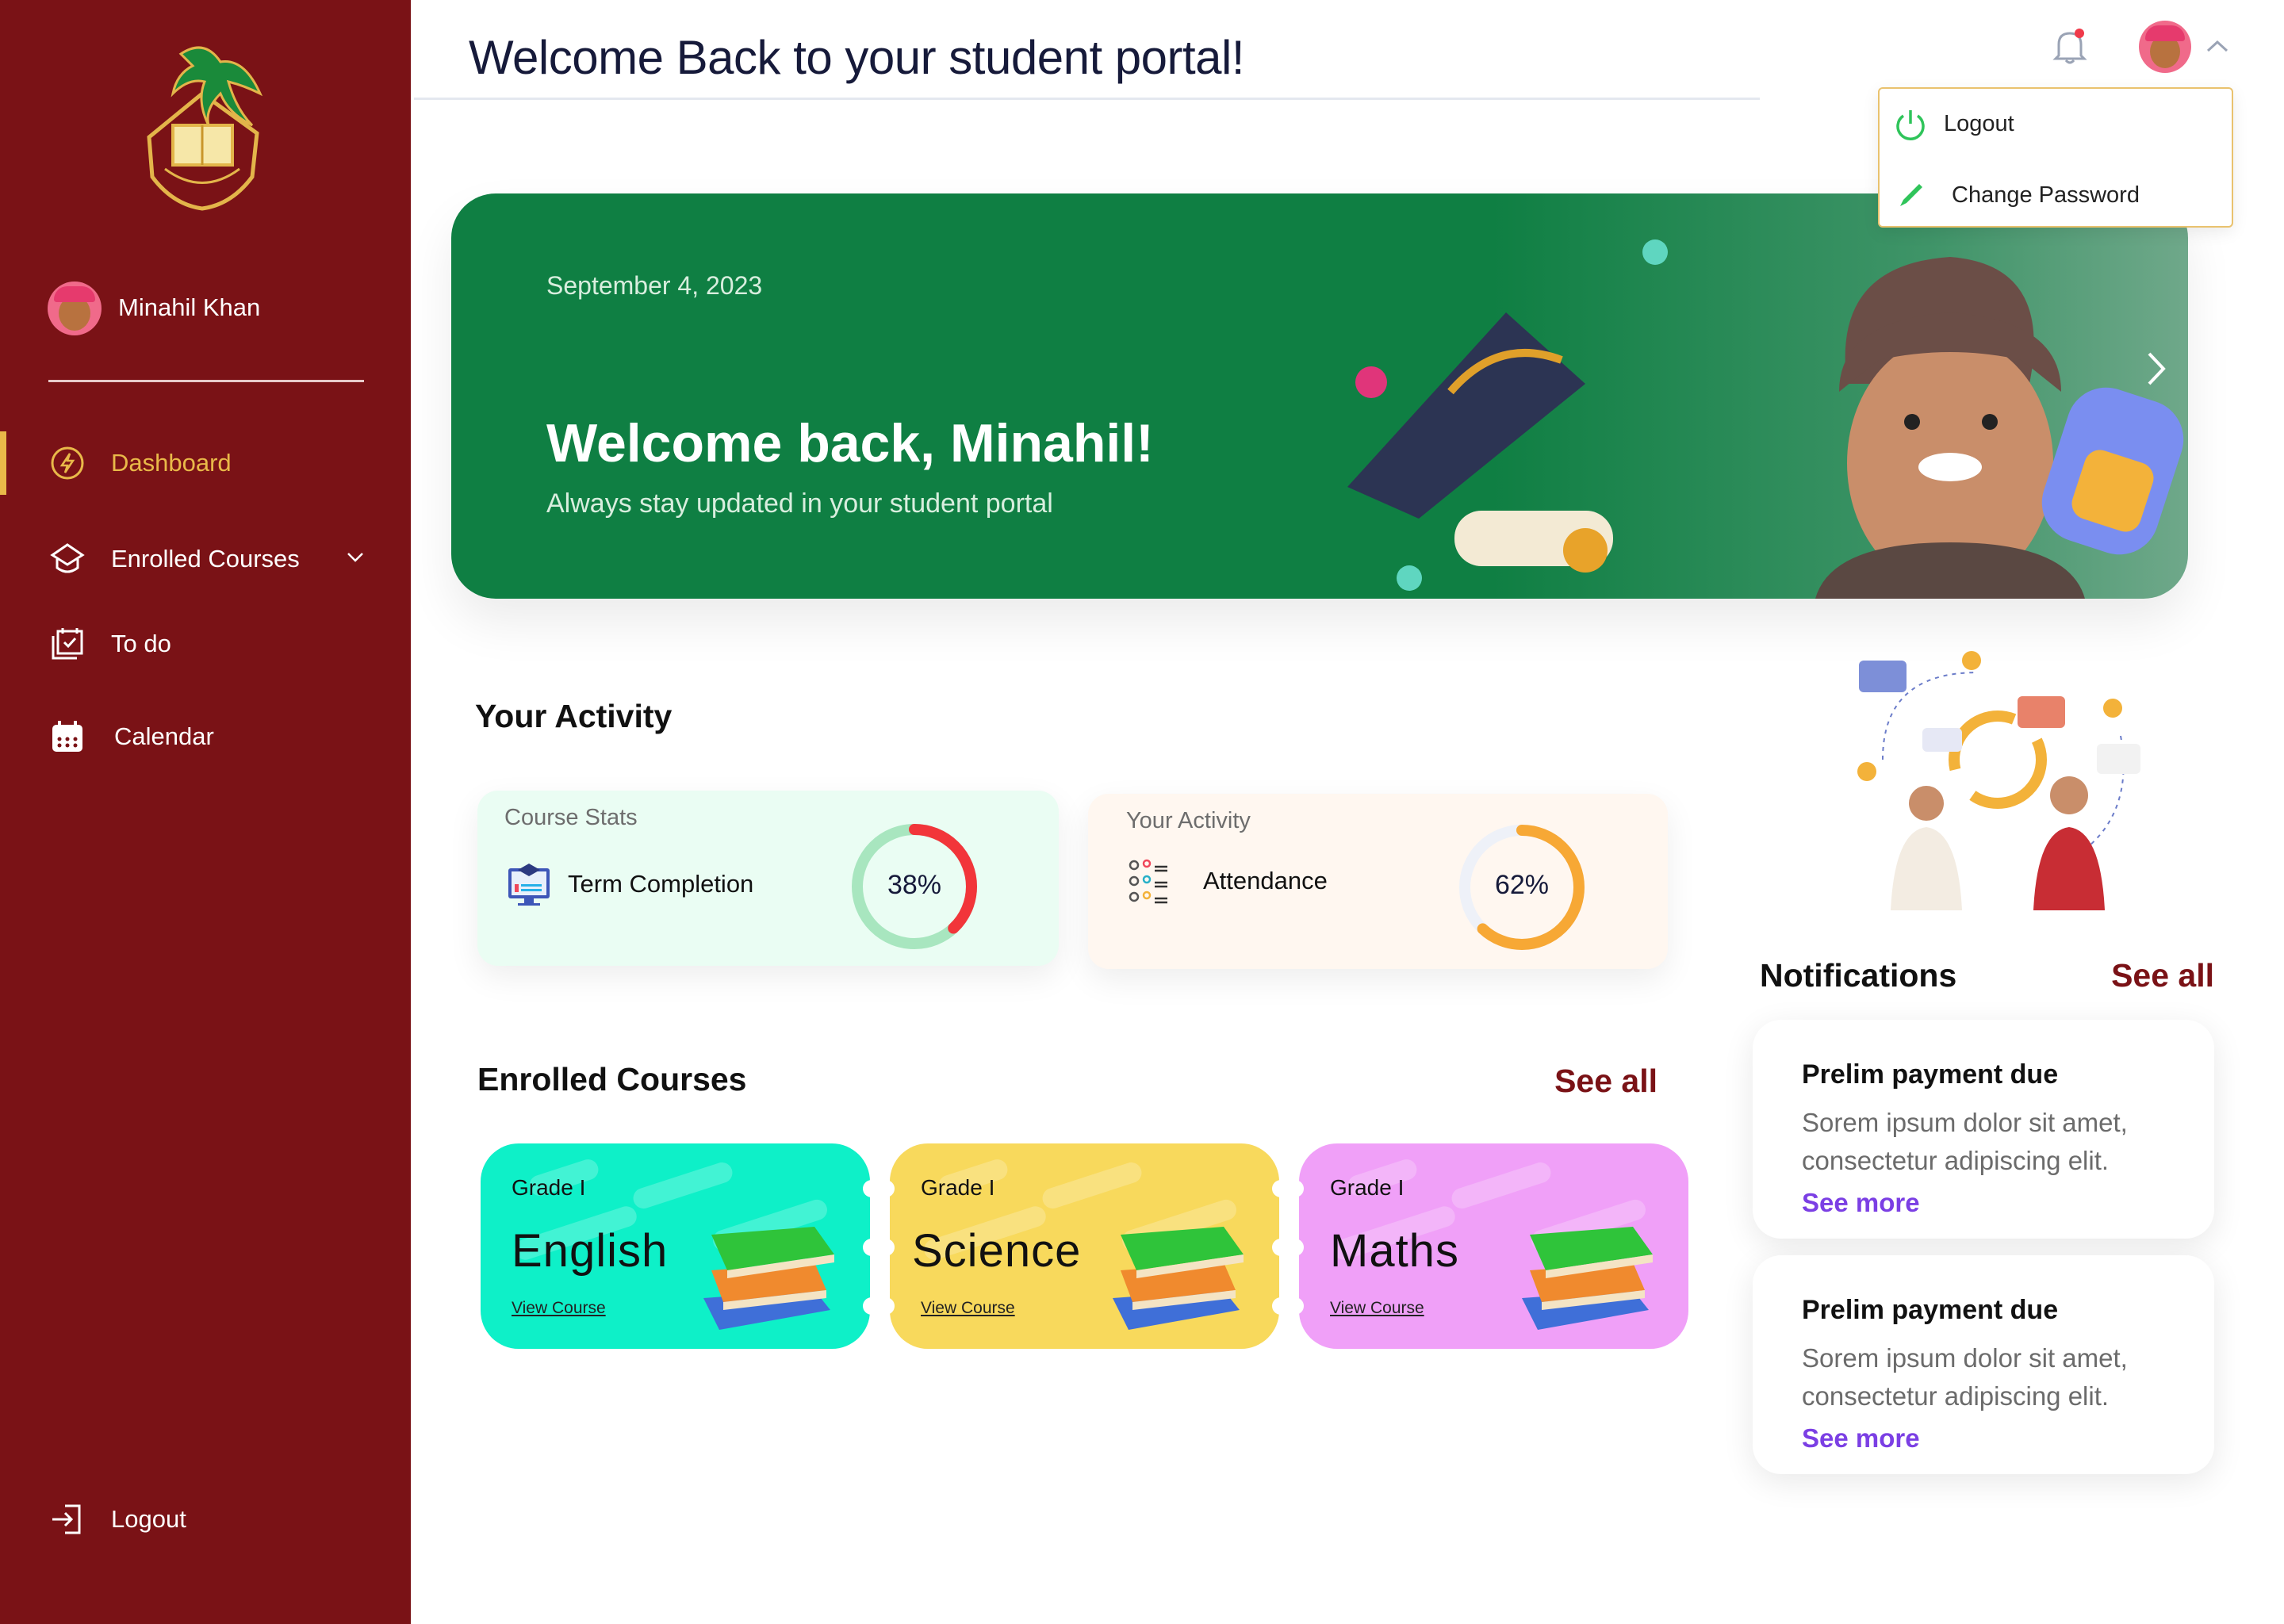 The image size is (2284, 1624). Describe the element at coordinates (2055, 157) in the screenshot. I see `user-menu-dropdown: Logout Change Password` at that location.